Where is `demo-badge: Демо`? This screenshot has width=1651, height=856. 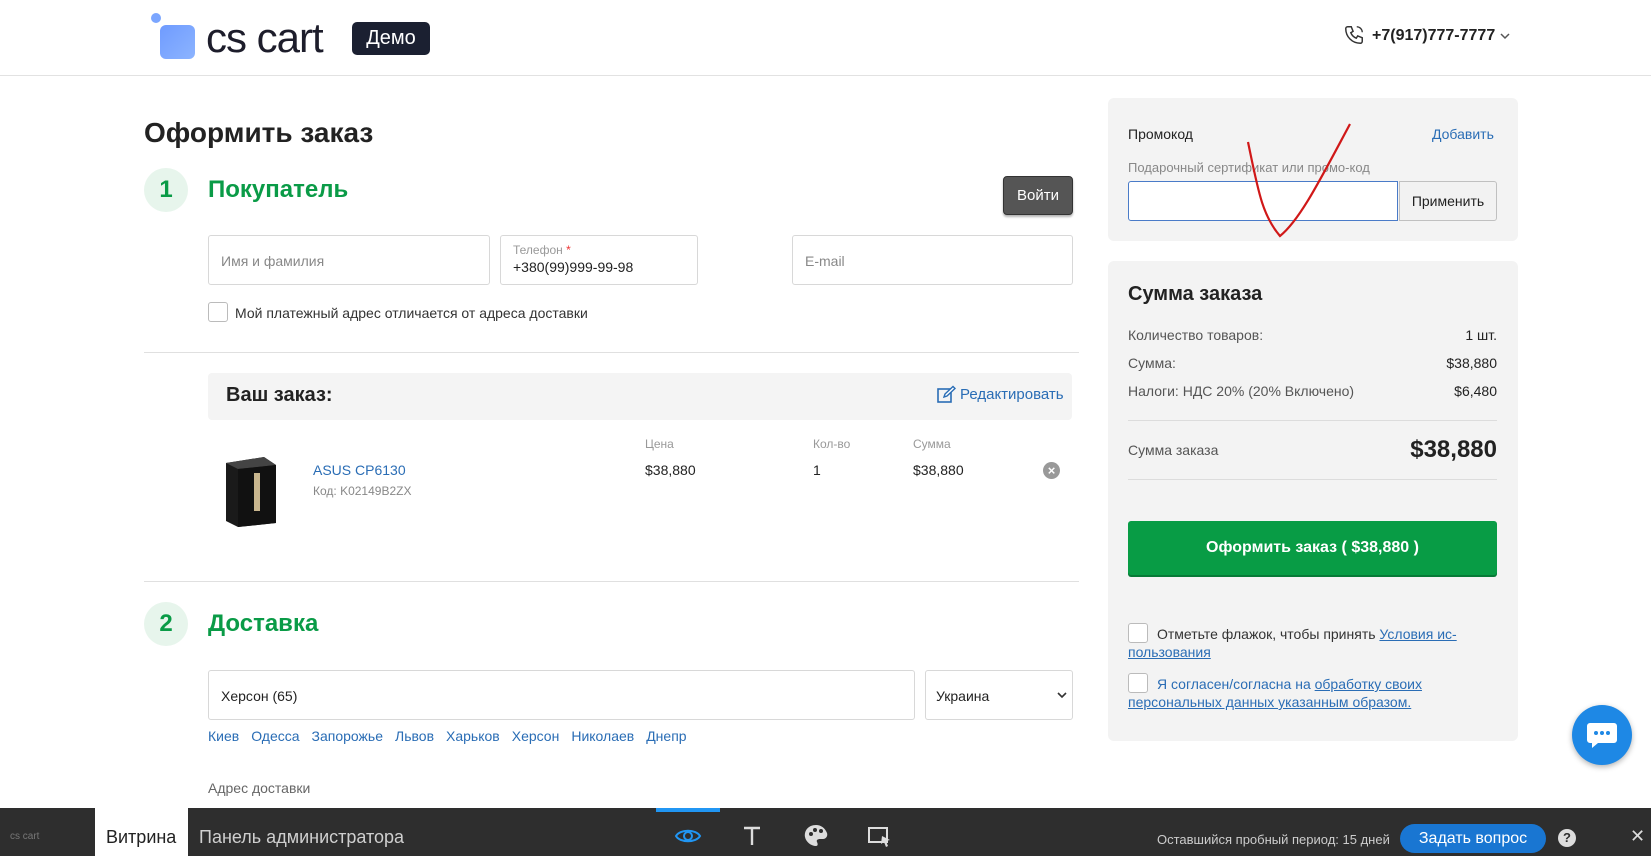 demo-badge: Демо is located at coordinates (391, 38).